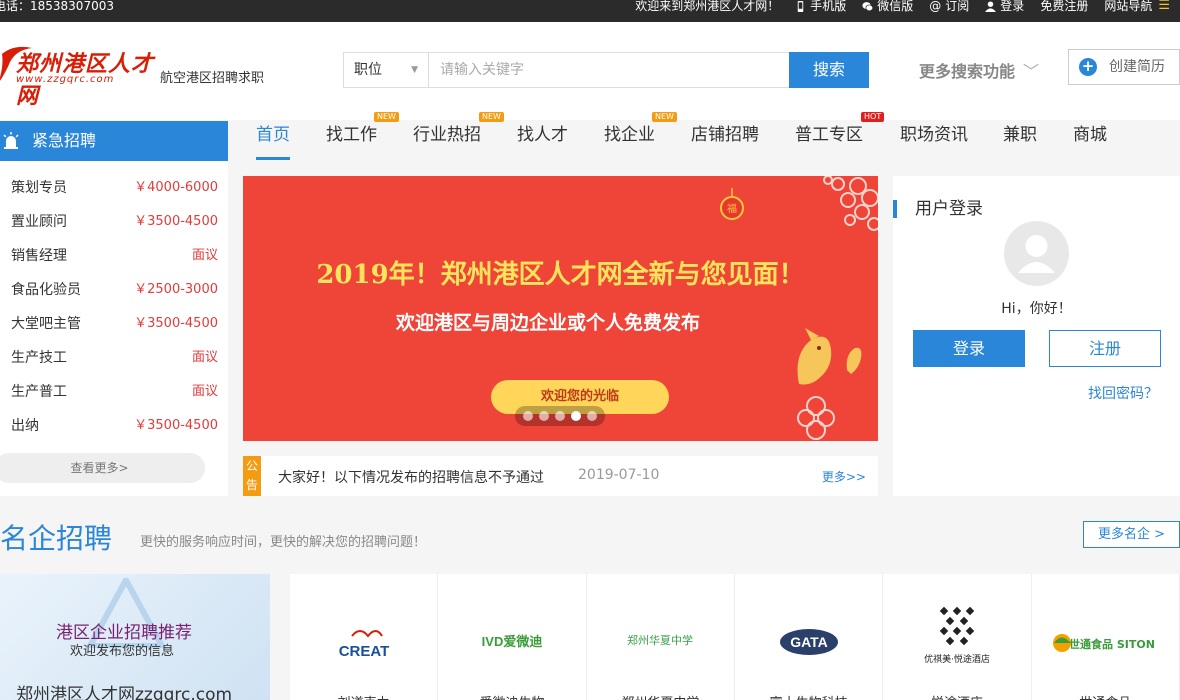  I want to click on mobile-link: 手机版, so click(820, 6).